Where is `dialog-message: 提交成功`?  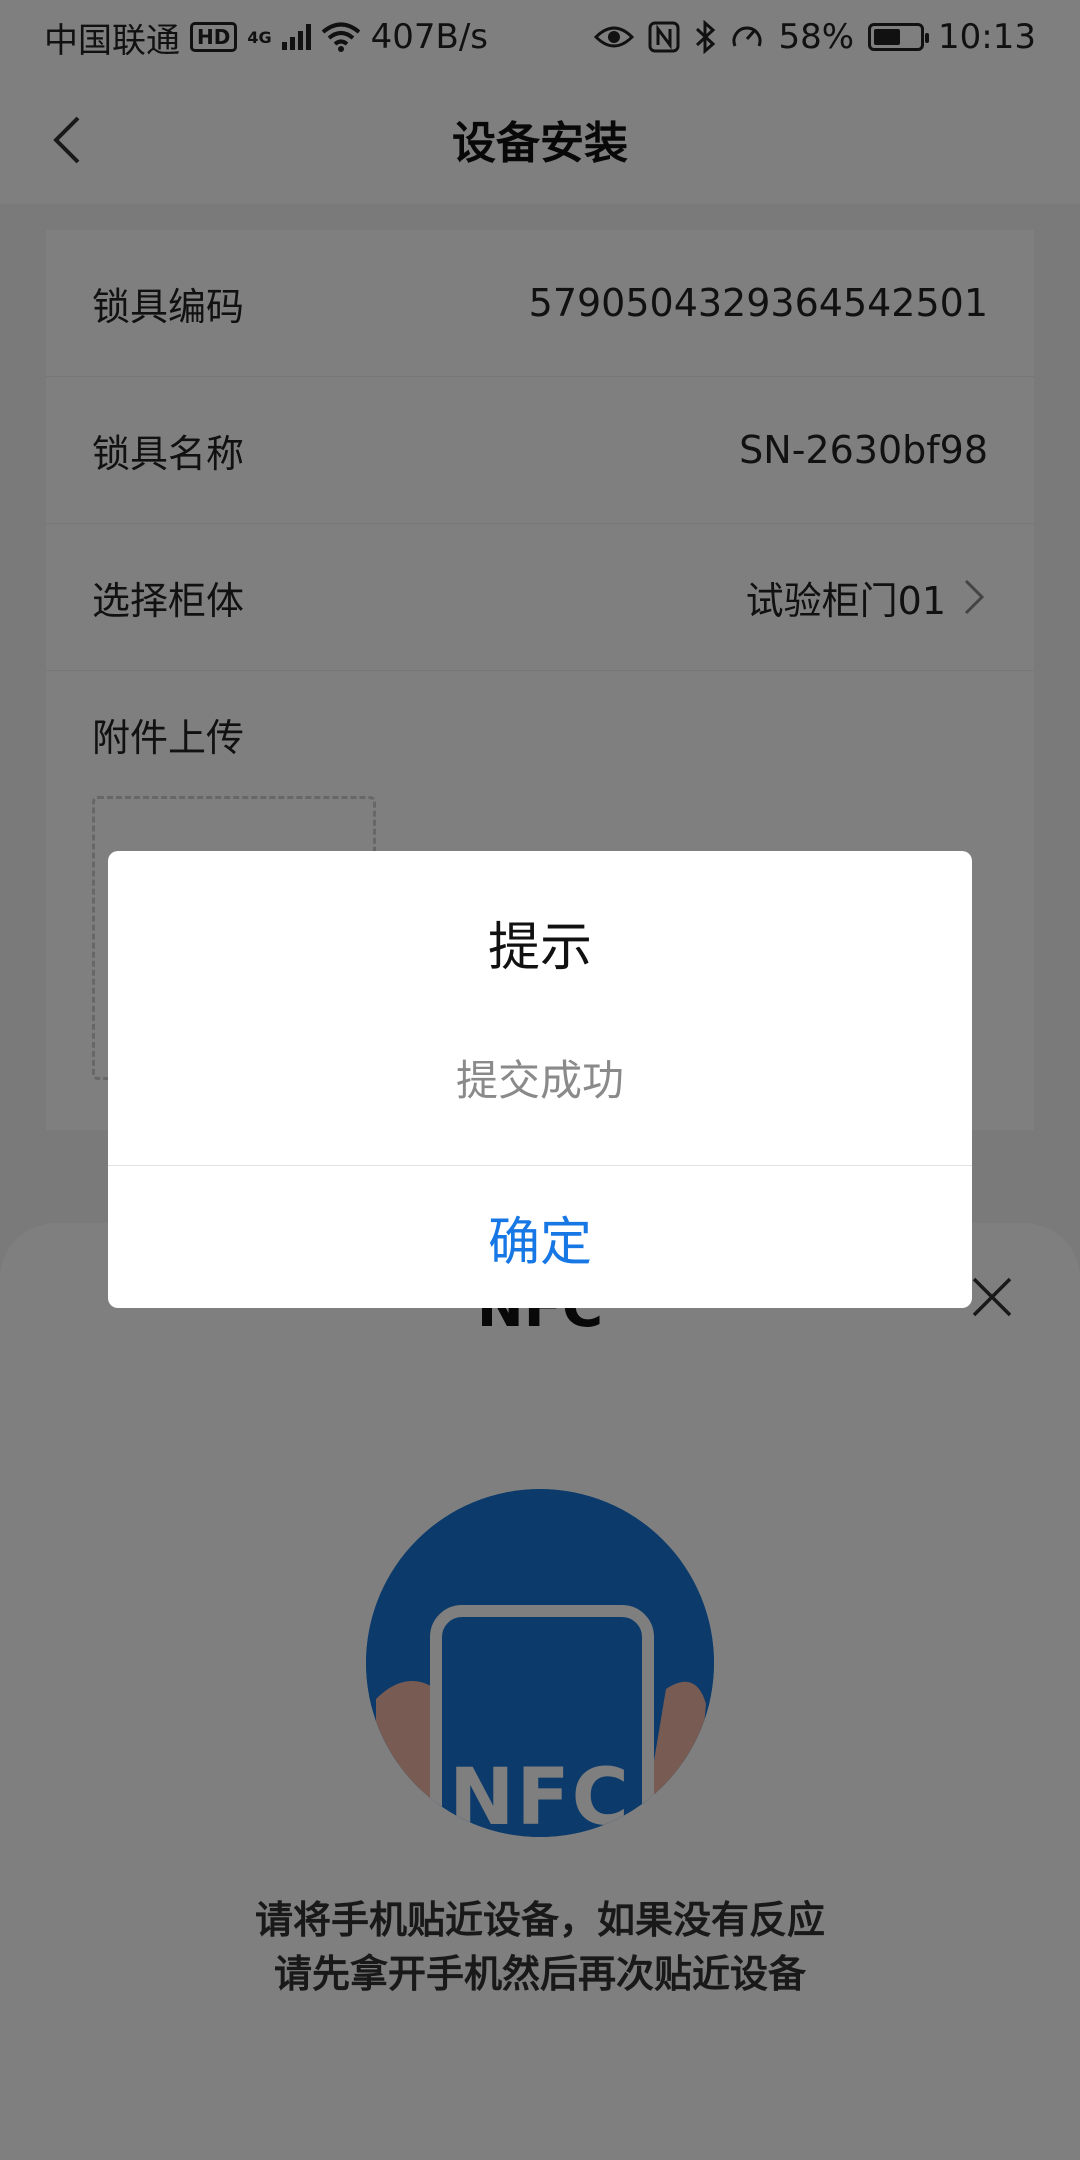
dialog-message: 提交成功 is located at coordinates (539, 1080).